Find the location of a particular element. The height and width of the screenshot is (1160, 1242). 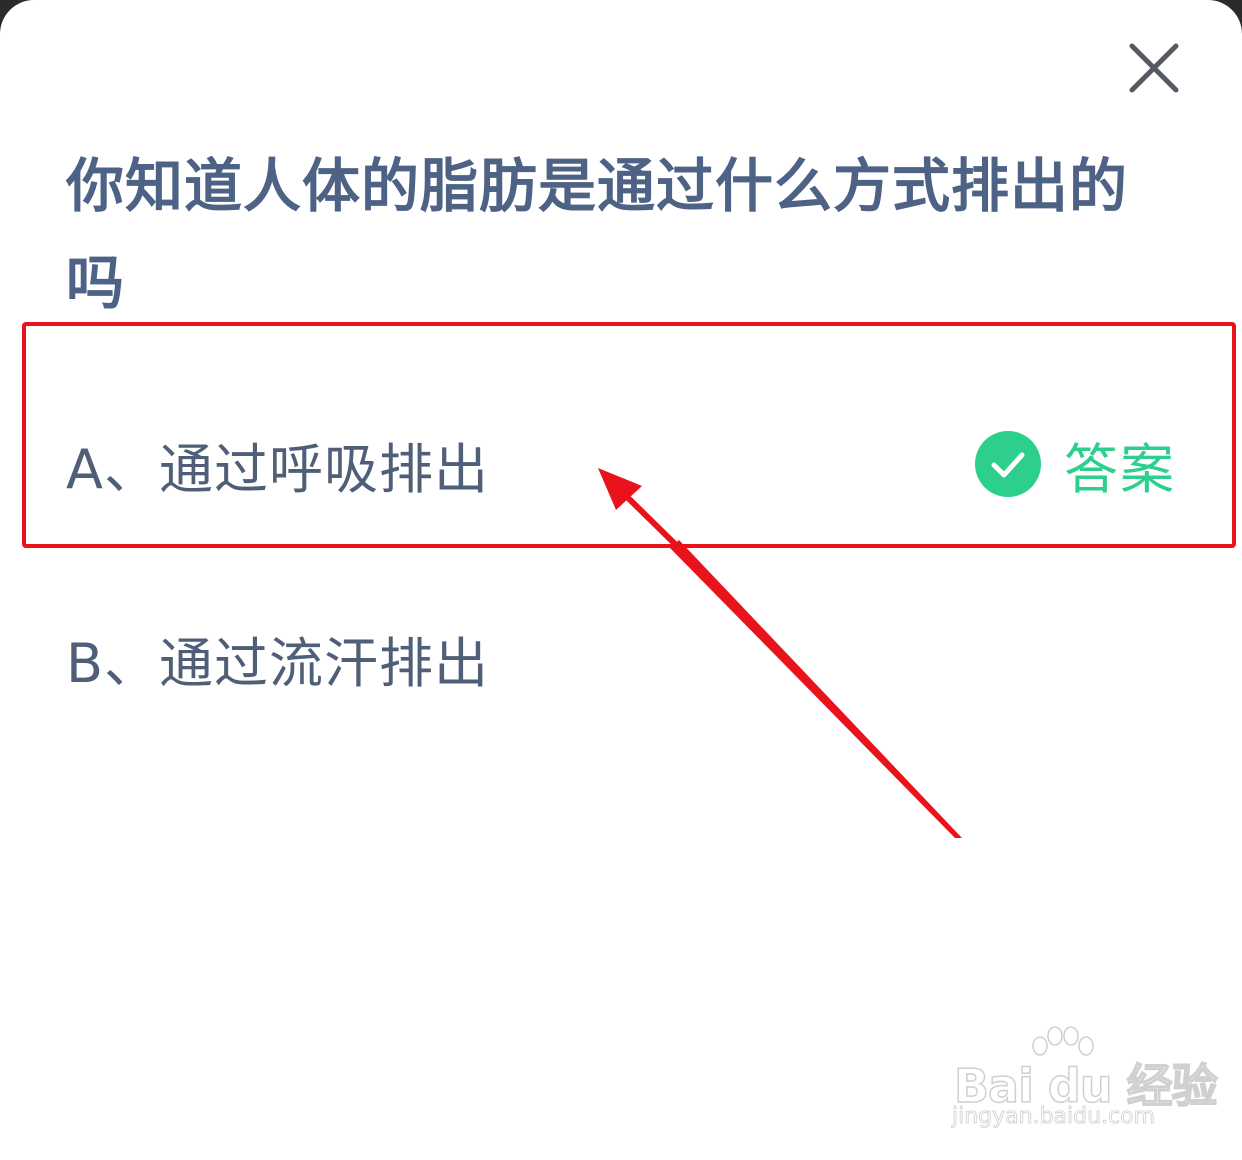

close-icon is located at coordinates (1154, 68).